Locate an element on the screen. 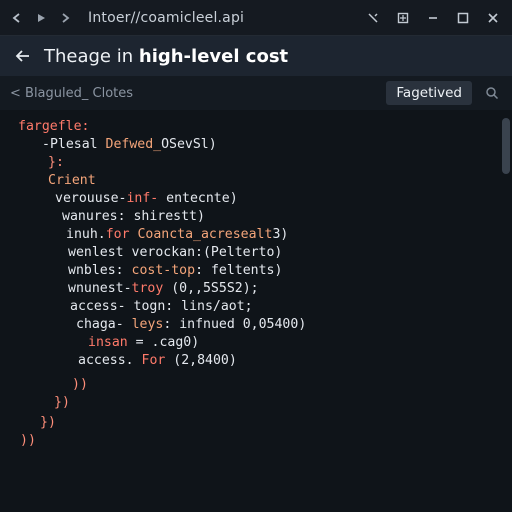  code-token: = .cag0) is located at coordinates (163, 342).